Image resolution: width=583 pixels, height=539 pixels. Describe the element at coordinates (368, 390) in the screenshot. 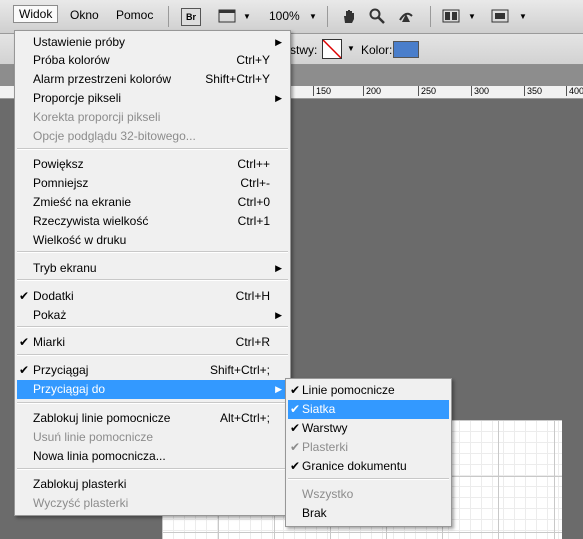

I see `snap-menu-item-linie-pomocnicze: ✔ Linie pomocnicze` at that location.